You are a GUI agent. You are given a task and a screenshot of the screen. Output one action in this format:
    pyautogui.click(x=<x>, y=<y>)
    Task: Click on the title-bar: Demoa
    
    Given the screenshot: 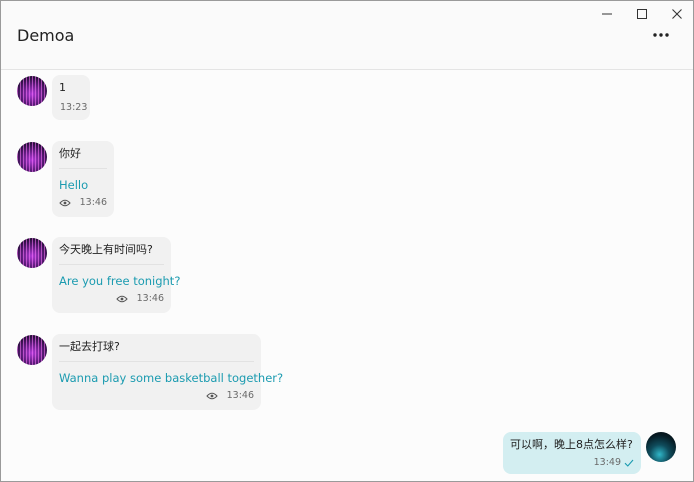 What is the action you would take?
    pyautogui.click(x=347, y=35)
    